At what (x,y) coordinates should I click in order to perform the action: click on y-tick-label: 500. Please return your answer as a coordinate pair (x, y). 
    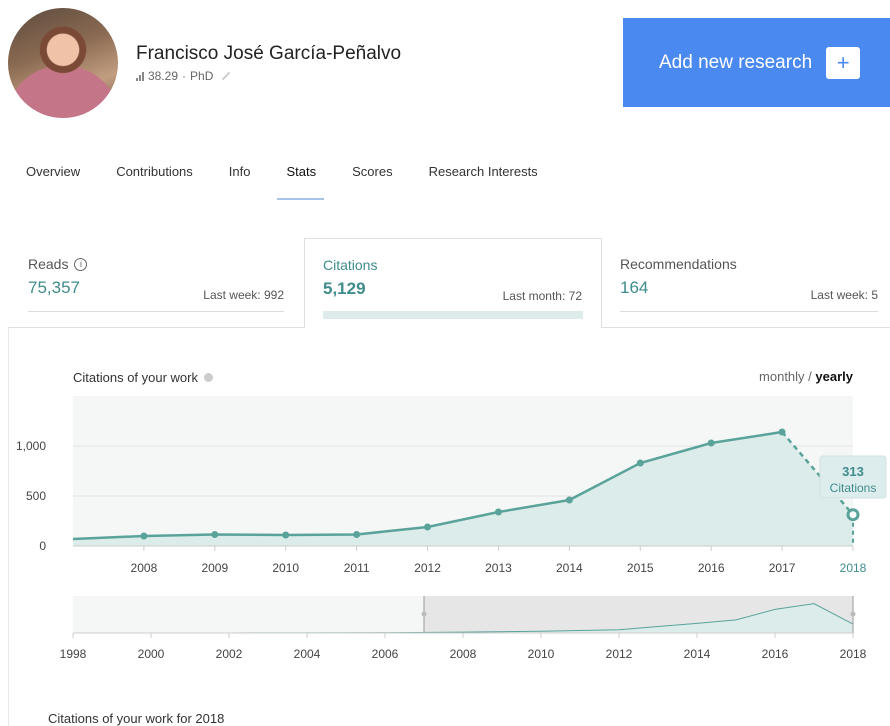
    Looking at the image, I should click on (36, 496).